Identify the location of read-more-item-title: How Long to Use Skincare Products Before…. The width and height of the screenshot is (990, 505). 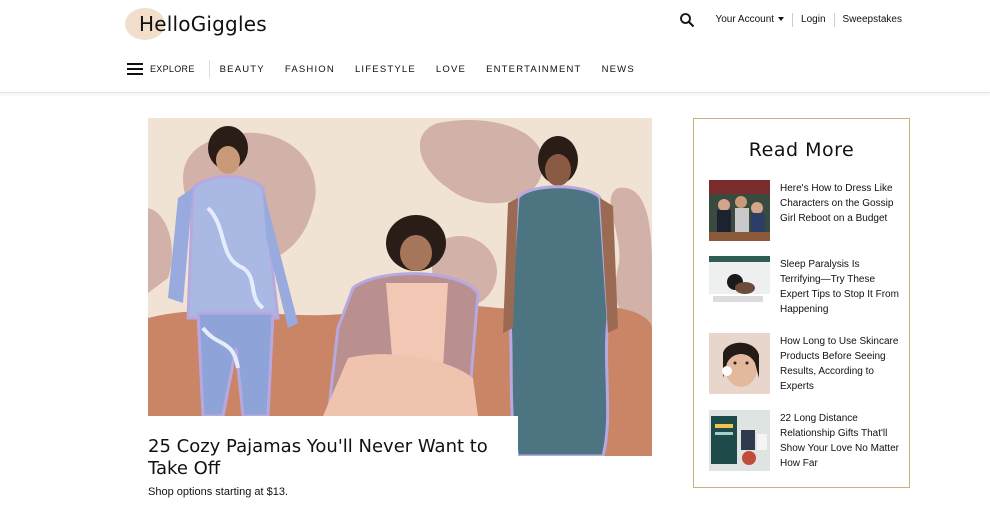
(839, 364).